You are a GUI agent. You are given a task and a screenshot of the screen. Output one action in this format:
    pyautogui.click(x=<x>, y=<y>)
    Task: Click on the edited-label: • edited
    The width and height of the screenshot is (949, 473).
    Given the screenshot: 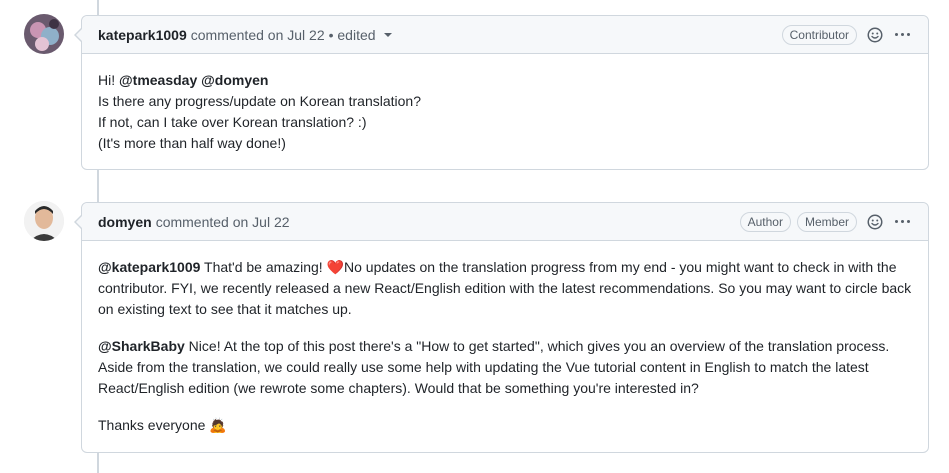 What is the action you would take?
    pyautogui.click(x=352, y=35)
    